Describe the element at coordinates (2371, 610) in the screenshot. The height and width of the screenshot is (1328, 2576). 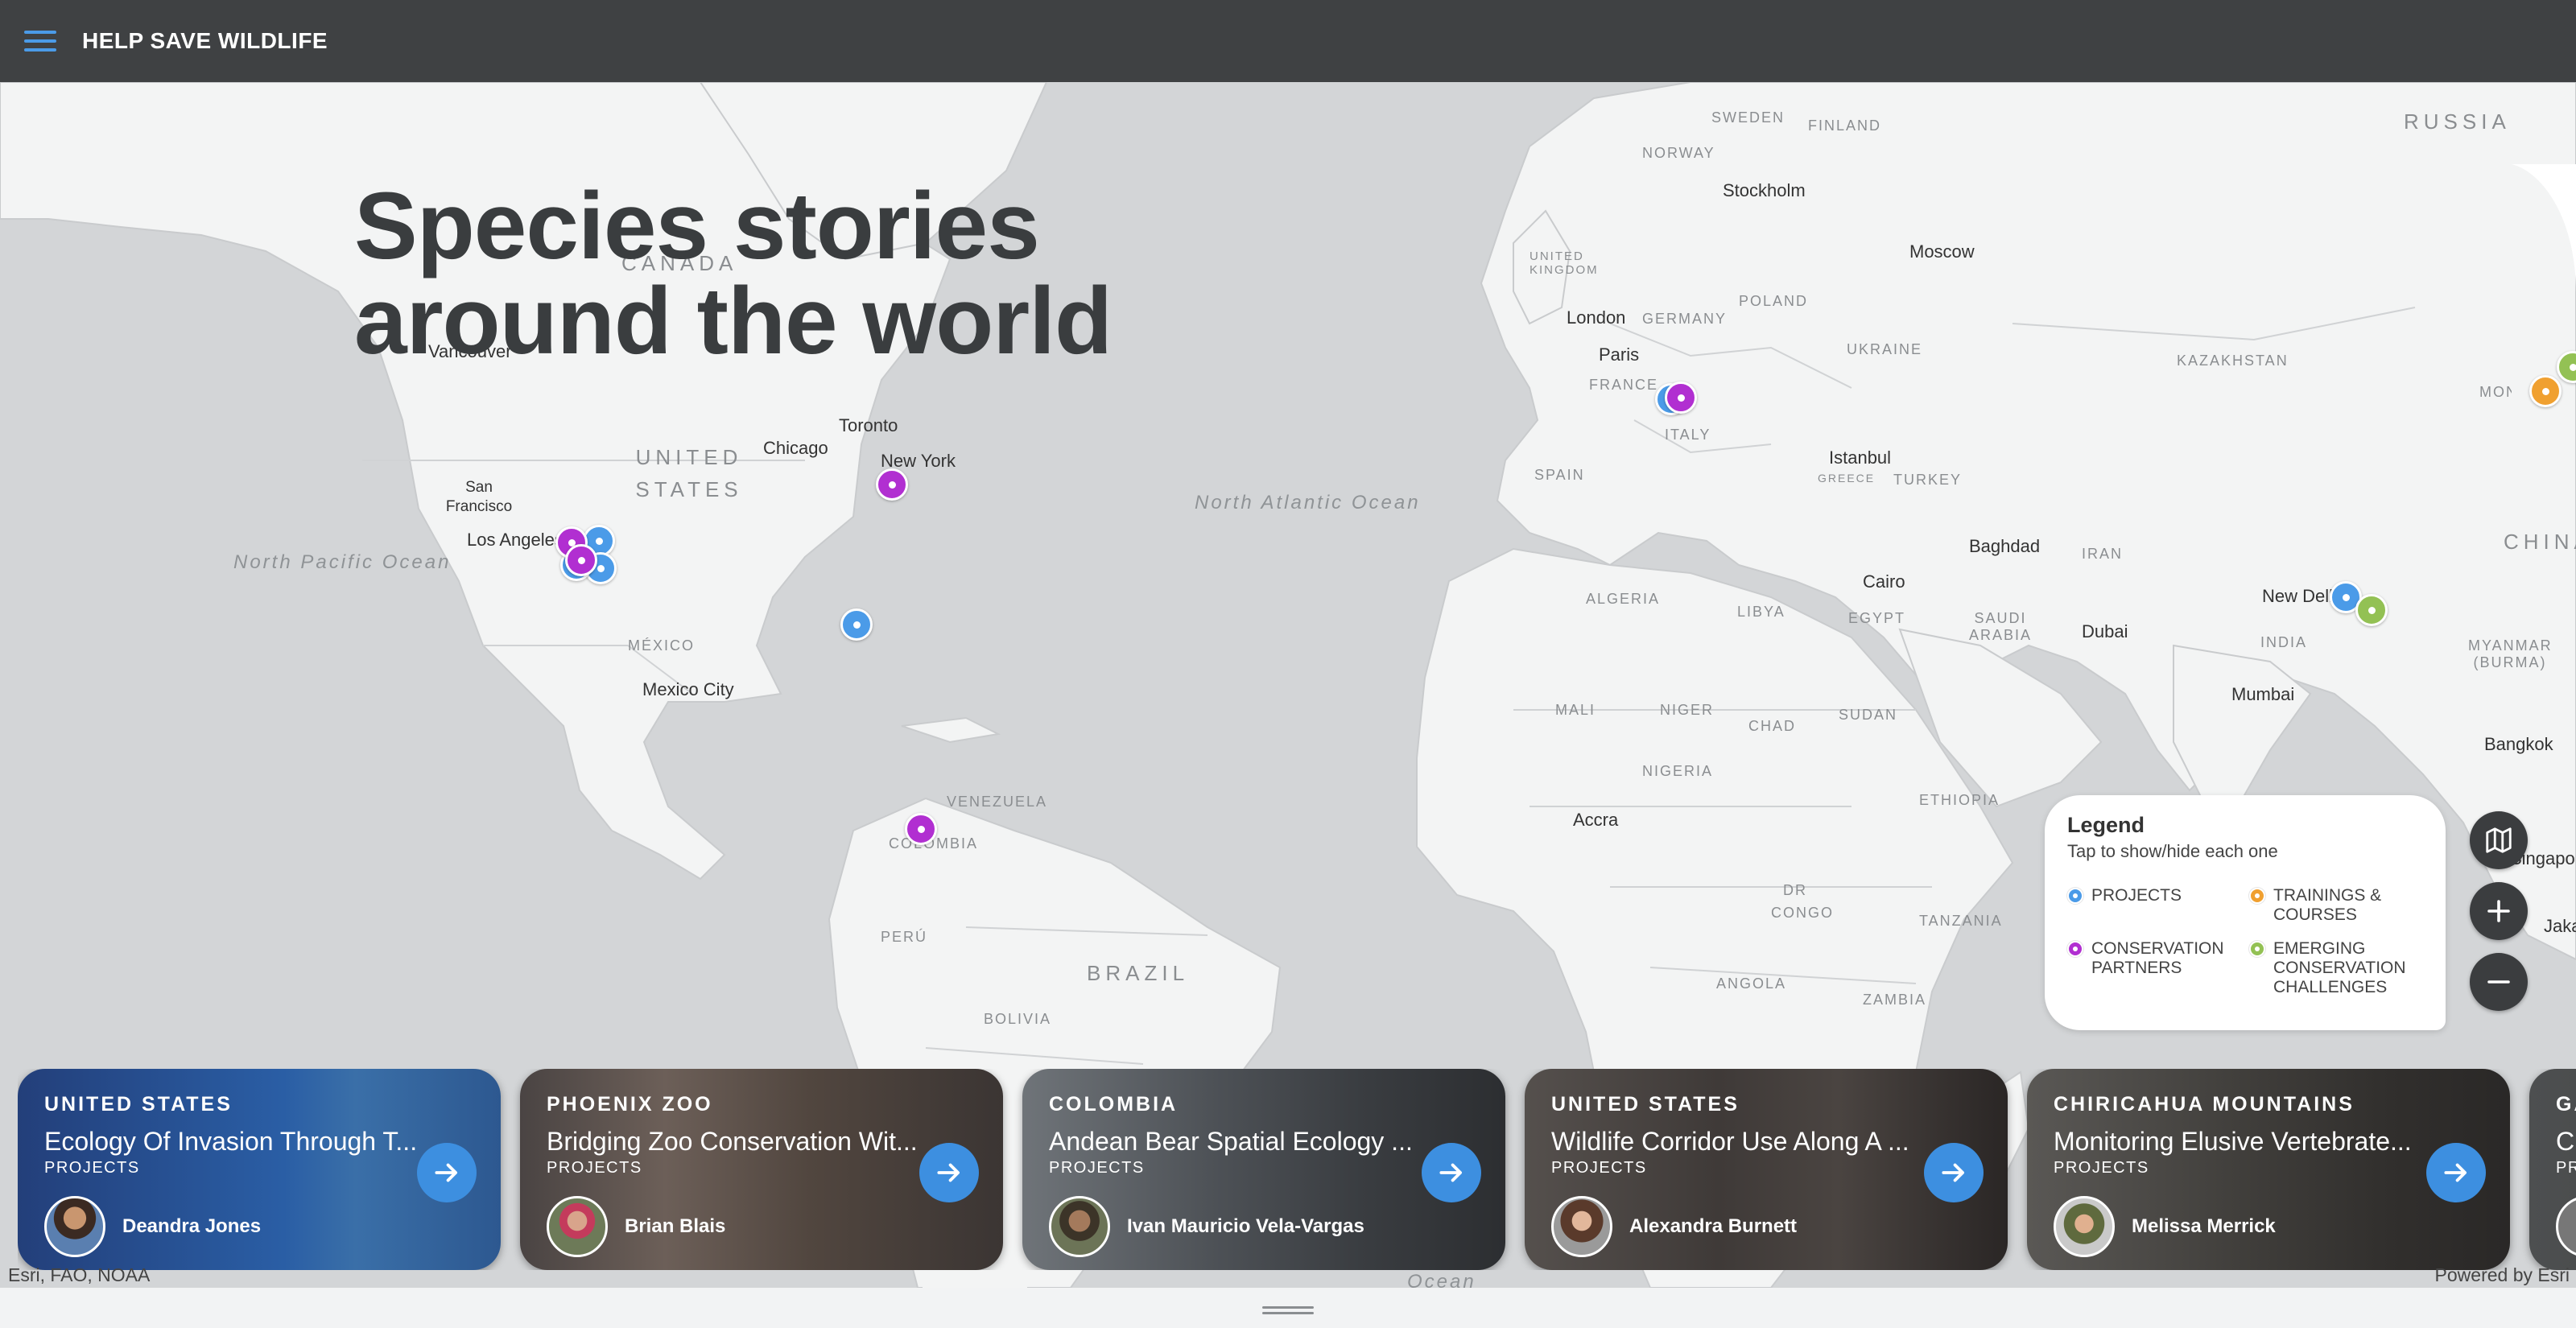
I see `map-marker-emerging` at that location.